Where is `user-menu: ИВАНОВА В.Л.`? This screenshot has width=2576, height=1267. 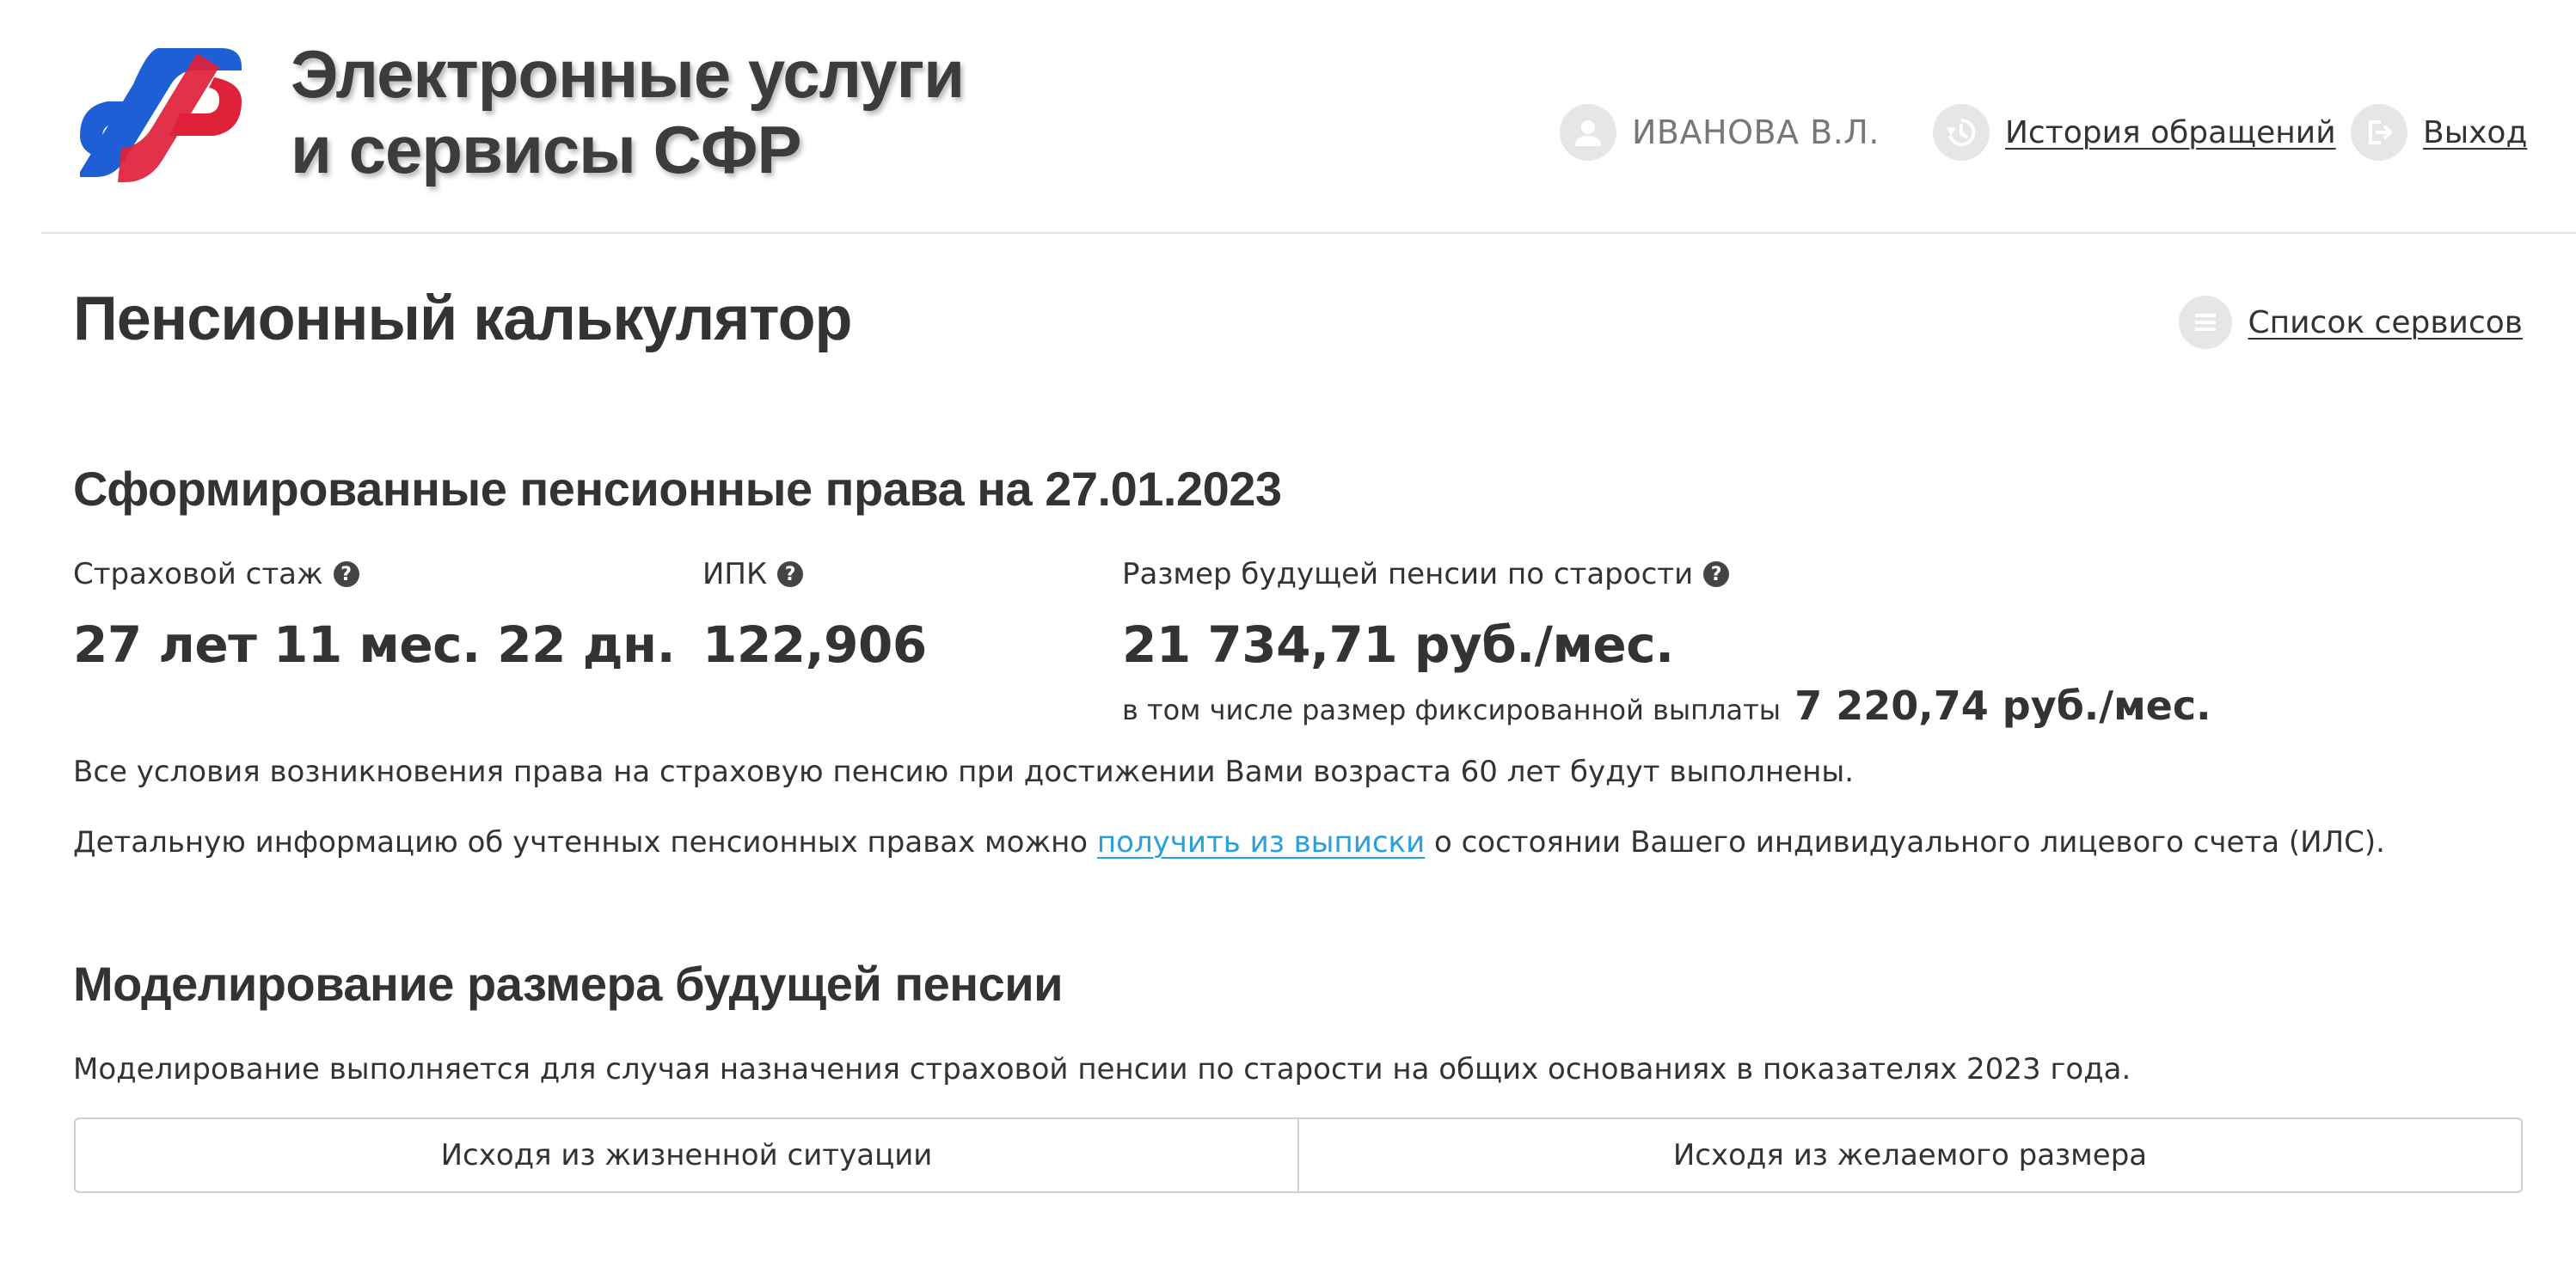 user-menu: ИВАНОВА В.Л. is located at coordinates (1720, 132).